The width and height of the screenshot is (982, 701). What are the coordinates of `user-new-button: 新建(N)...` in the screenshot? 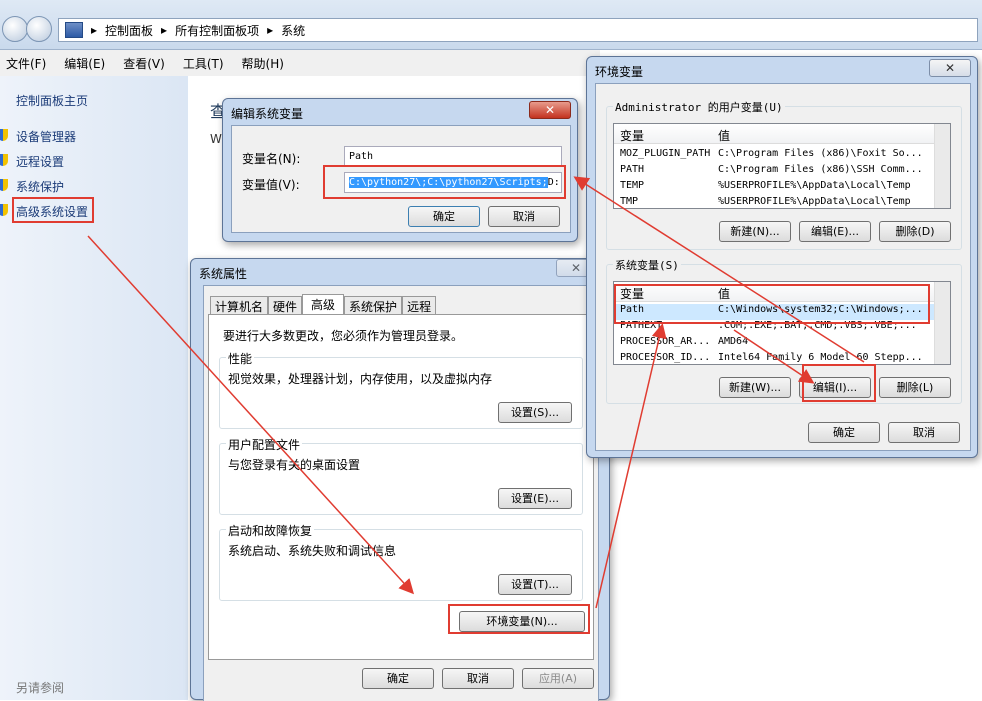 It's located at (755, 231).